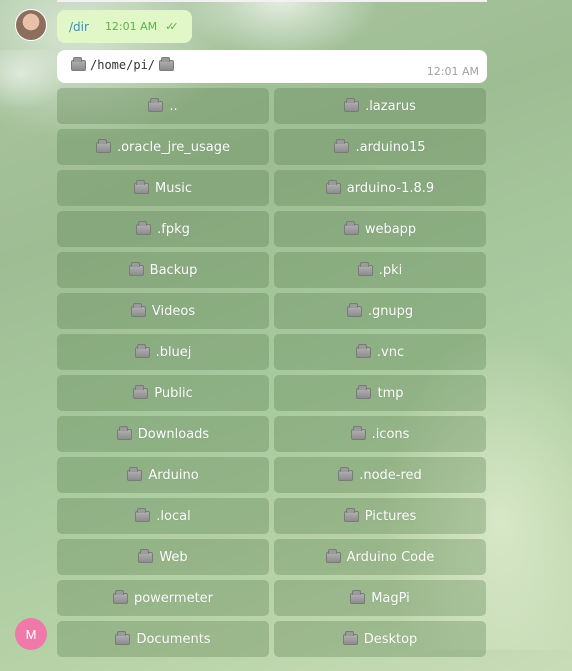  I want to click on keyboard-button: .oracle_jre_usage, so click(163, 147).